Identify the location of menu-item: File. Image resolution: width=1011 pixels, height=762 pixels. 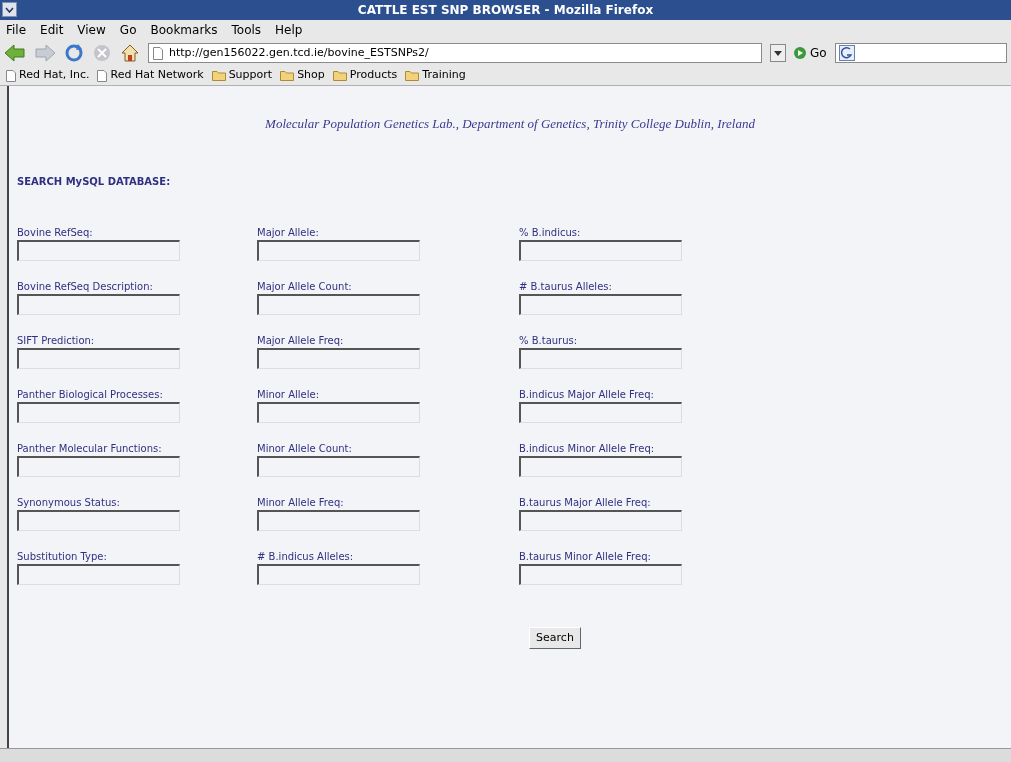
(16, 30).